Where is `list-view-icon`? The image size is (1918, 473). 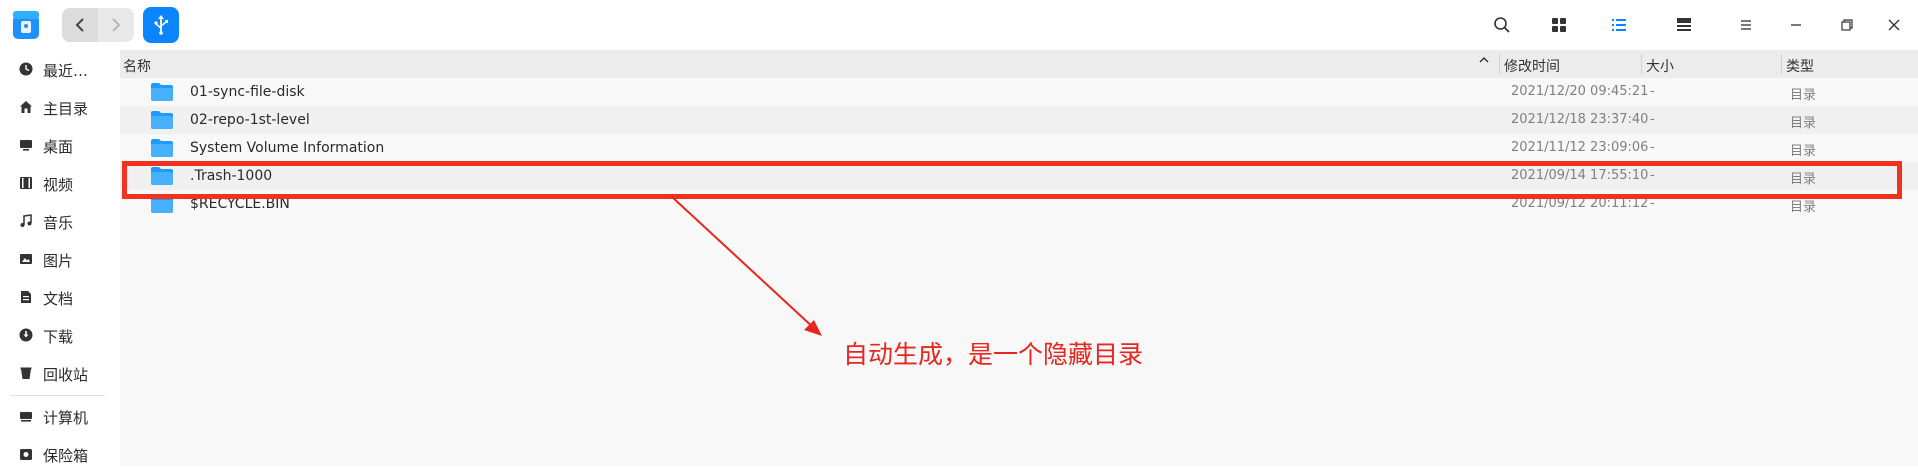
list-view-icon is located at coordinates (1619, 25).